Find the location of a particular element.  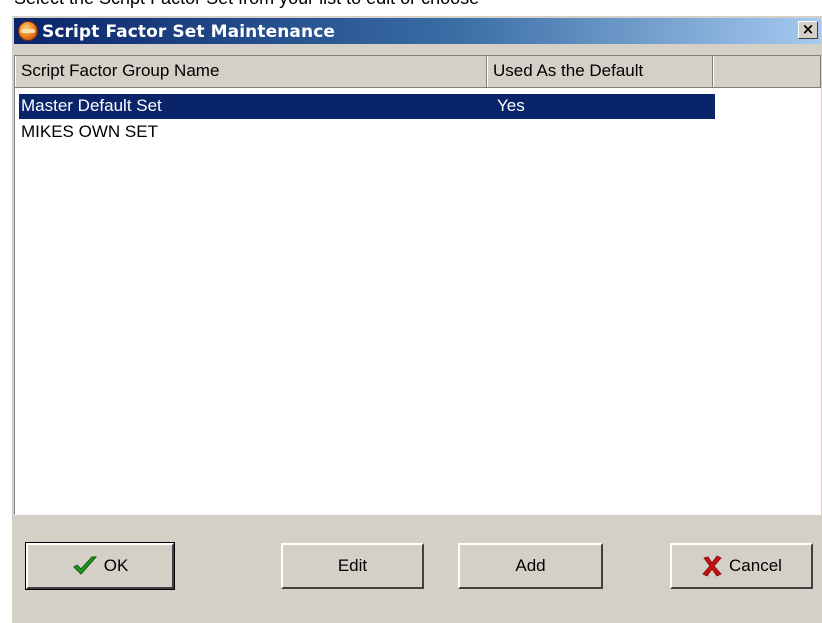

title-bar: Script Factor Set Maintenance × is located at coordinates (417, 31).